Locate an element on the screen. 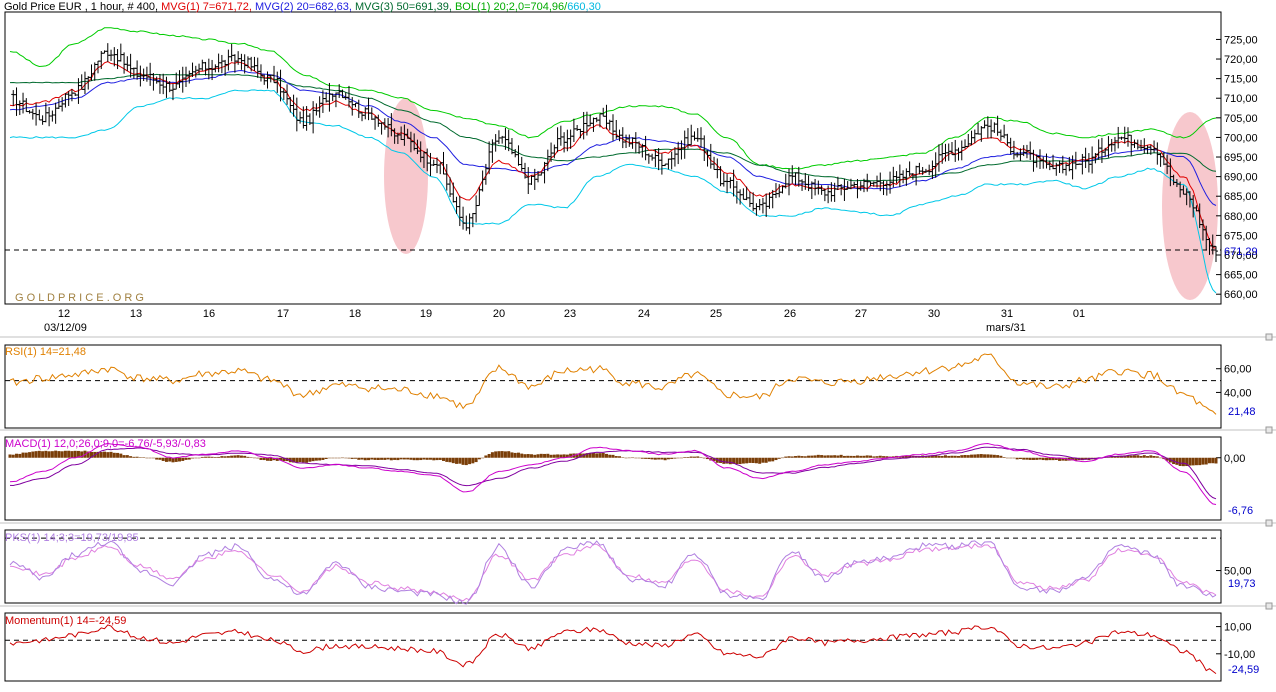  x-axis-label-23: 23 is located at coordinates (570, 314).